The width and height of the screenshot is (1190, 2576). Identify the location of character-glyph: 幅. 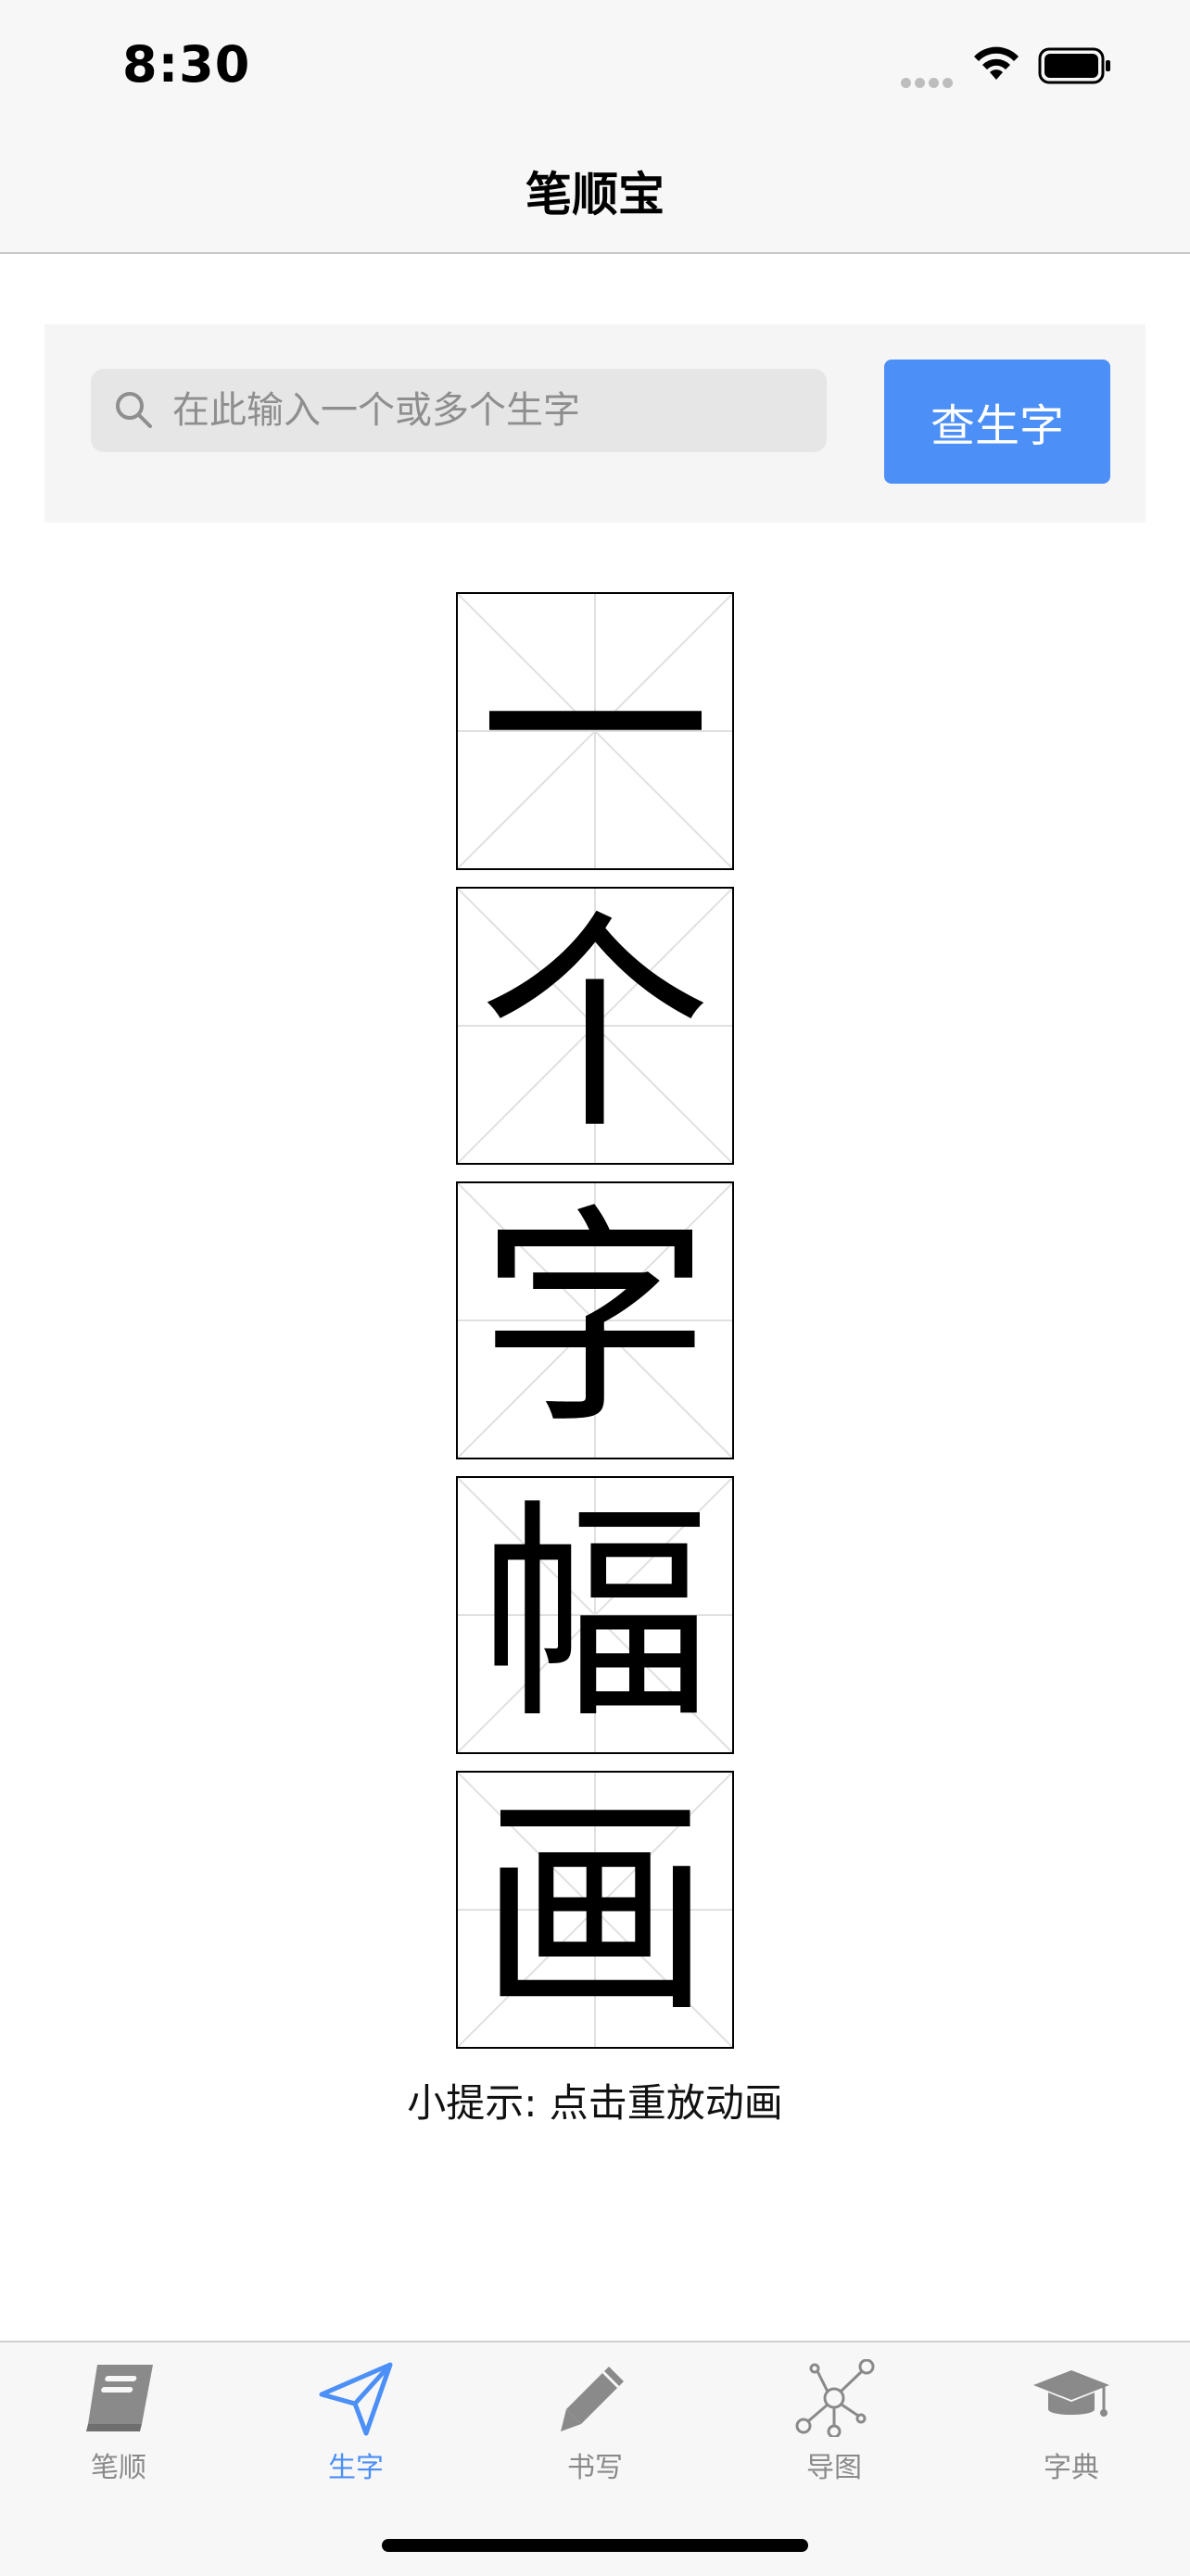
(595, 1614).